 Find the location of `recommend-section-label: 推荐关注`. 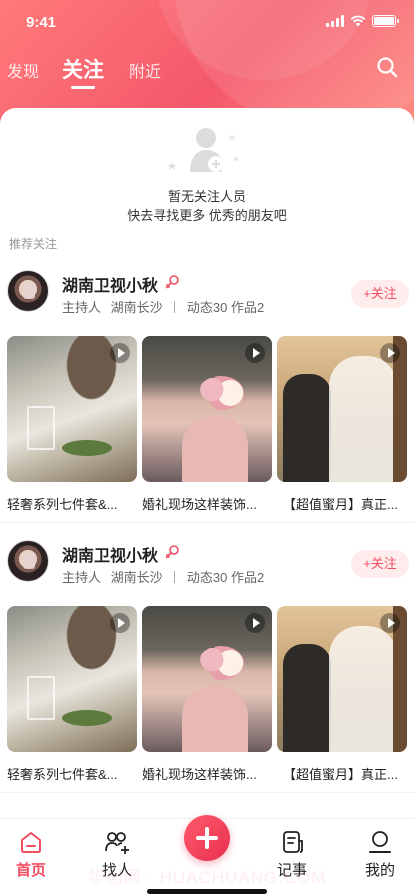

recommend-section-label: 推荐关注 is located at coordinates (33, 244).